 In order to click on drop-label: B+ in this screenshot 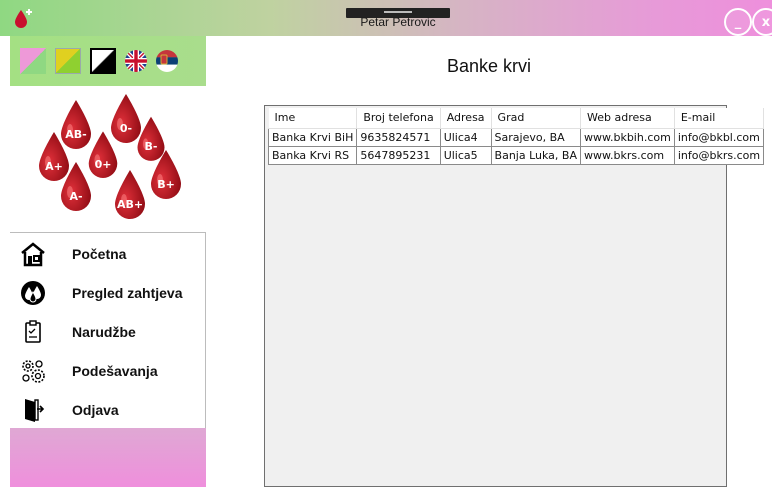, I will do `click(166, 184)`.